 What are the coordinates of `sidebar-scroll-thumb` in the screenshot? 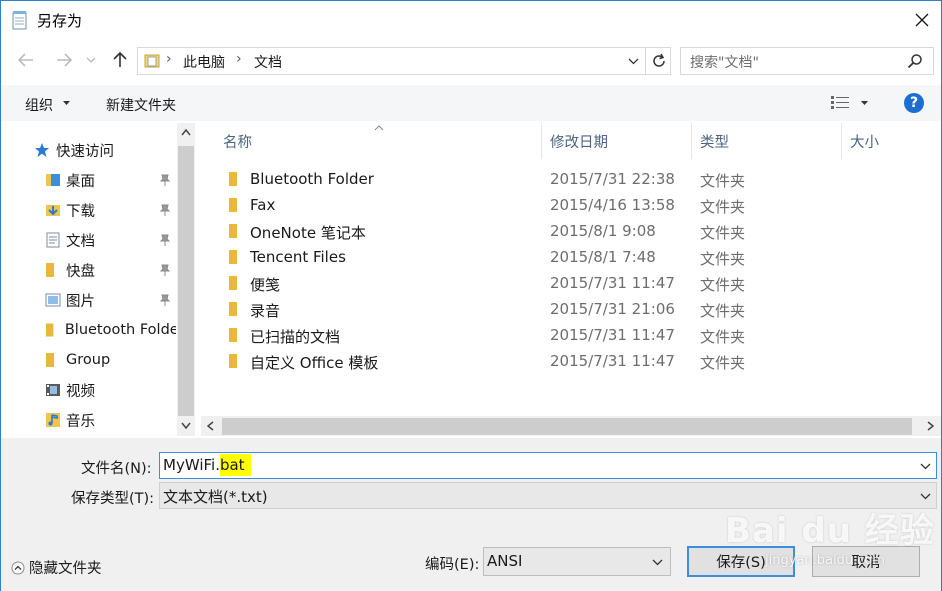 It's located at (186, 281).